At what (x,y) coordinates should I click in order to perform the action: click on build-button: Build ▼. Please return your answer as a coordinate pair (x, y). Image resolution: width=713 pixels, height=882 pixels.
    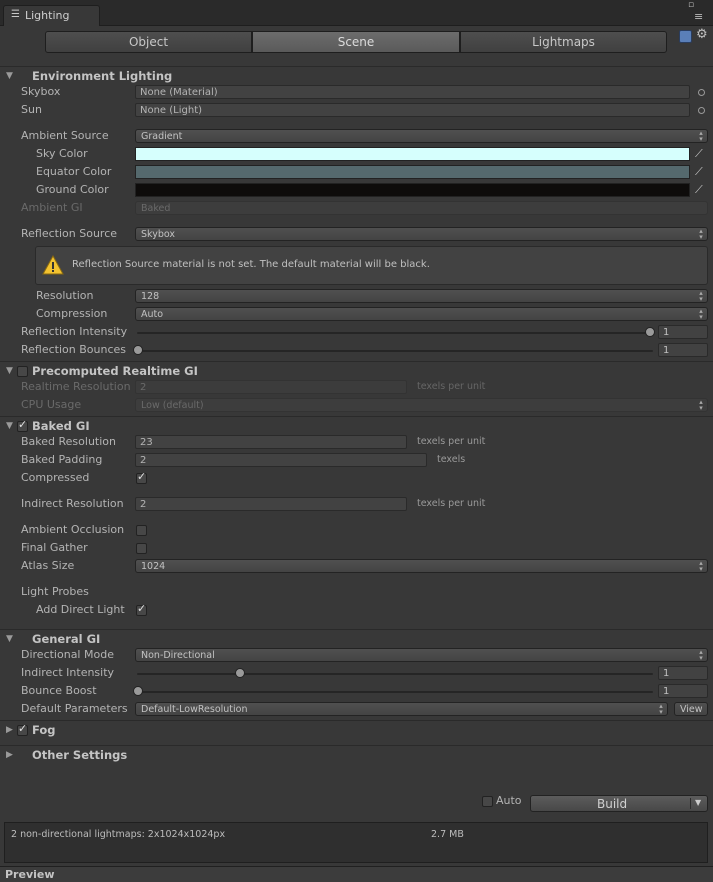
    Looking at the image, I should click on (619, 803).